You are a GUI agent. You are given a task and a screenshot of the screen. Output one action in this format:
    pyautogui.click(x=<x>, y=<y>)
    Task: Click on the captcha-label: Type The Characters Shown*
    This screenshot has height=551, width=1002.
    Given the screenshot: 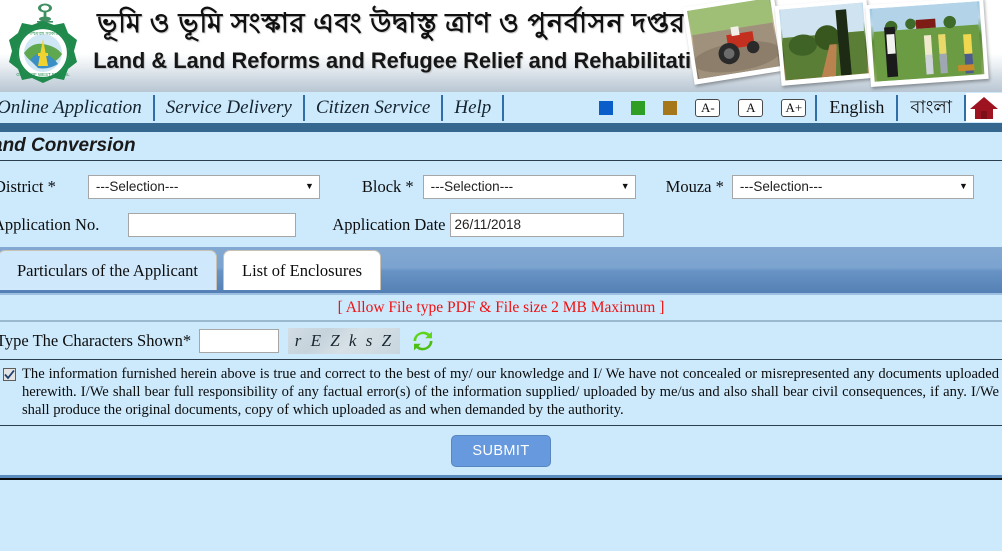 What is the action you would take?
    pyautogui.click(x=96, y=340)
    